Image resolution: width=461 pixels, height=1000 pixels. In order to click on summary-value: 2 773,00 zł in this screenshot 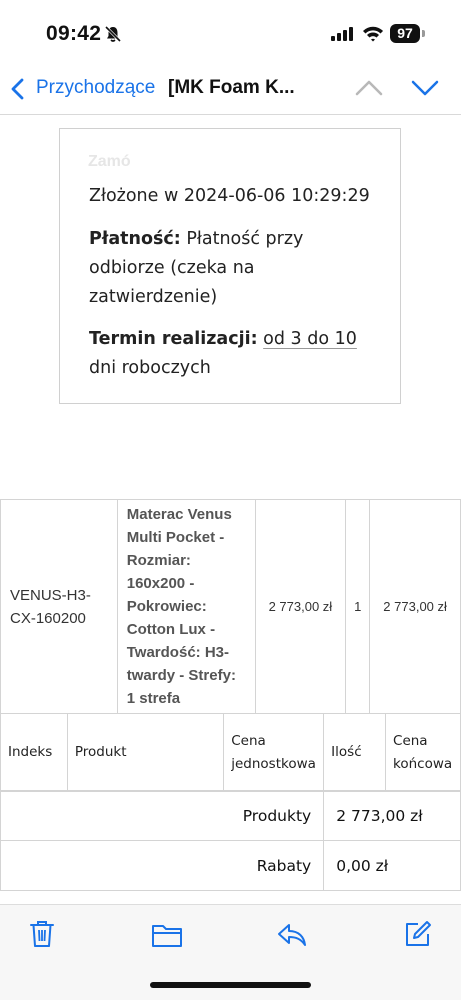, I will do `click(392, 815)`.